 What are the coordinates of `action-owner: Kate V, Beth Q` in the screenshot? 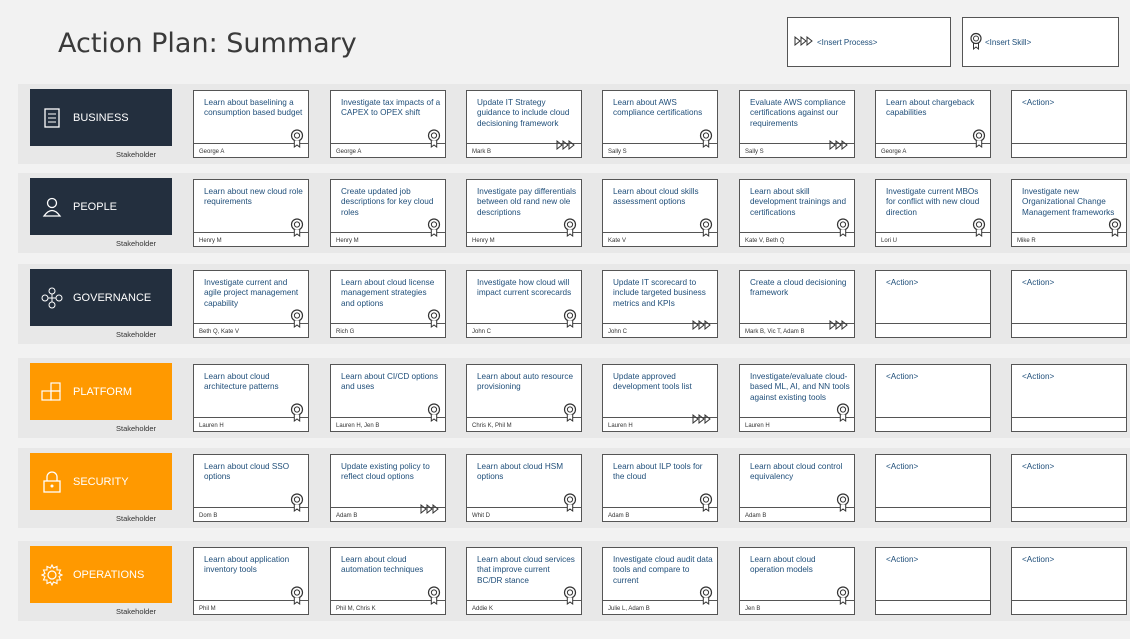 It's located at (765, 241).